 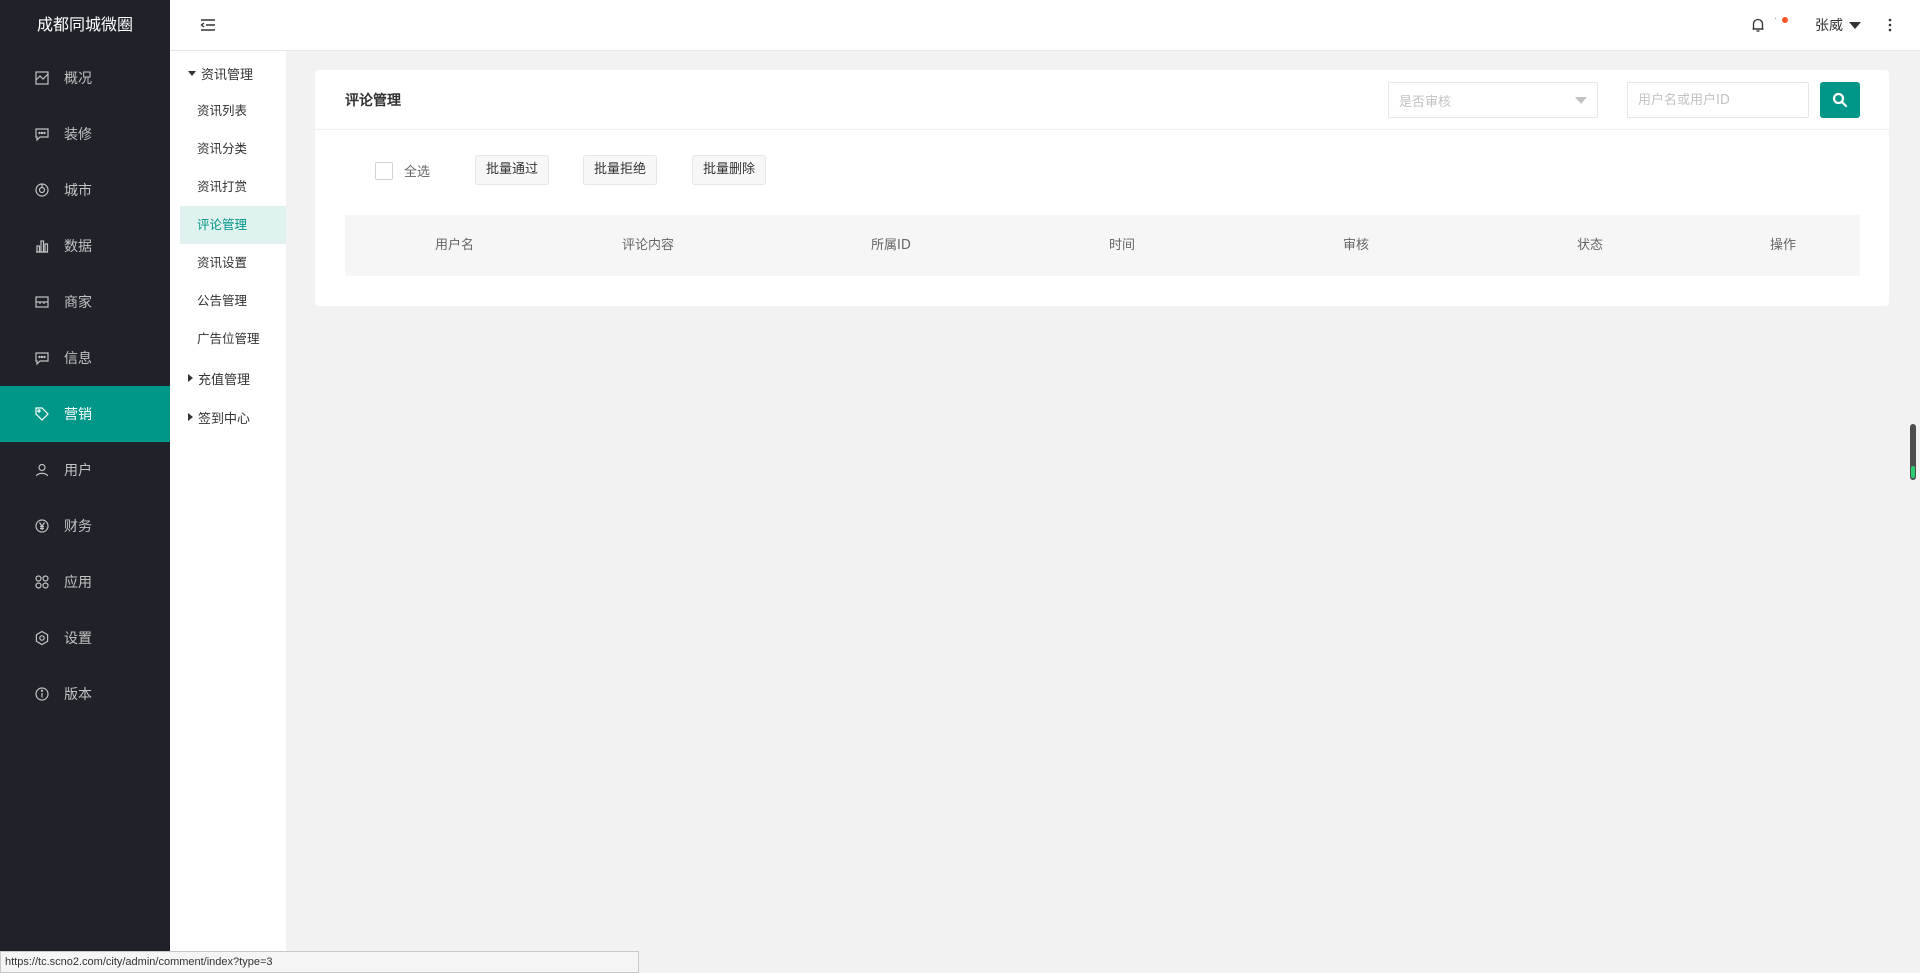 What do you see at coordinates (78, 359) in the screenshot?
I see `sidebar-item-label: 信息` at bounding box center [78, 359].